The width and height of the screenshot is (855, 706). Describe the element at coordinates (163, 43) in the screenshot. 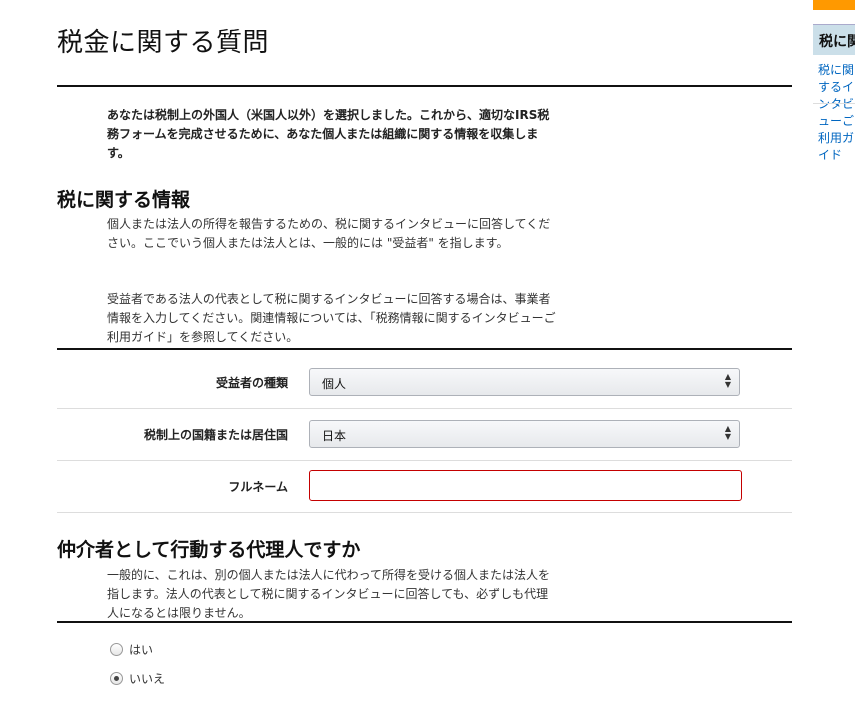

I see `page-title: 税金に関する質問` at that location.